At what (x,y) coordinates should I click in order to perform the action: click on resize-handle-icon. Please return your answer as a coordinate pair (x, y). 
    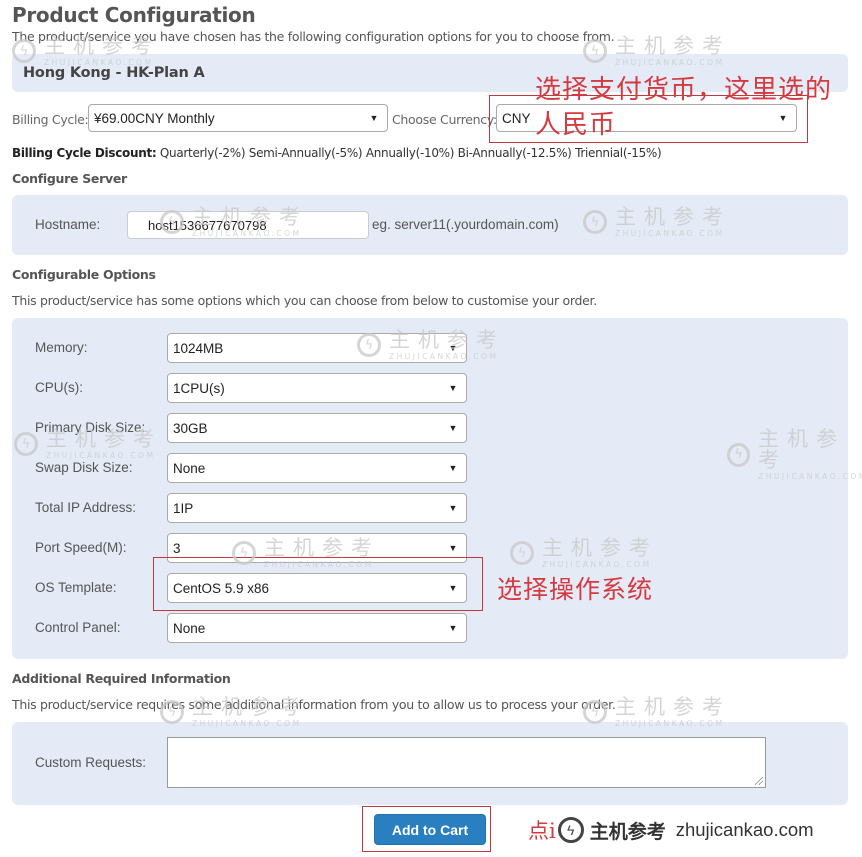
    Looking at the image, I should click on (759, 781).